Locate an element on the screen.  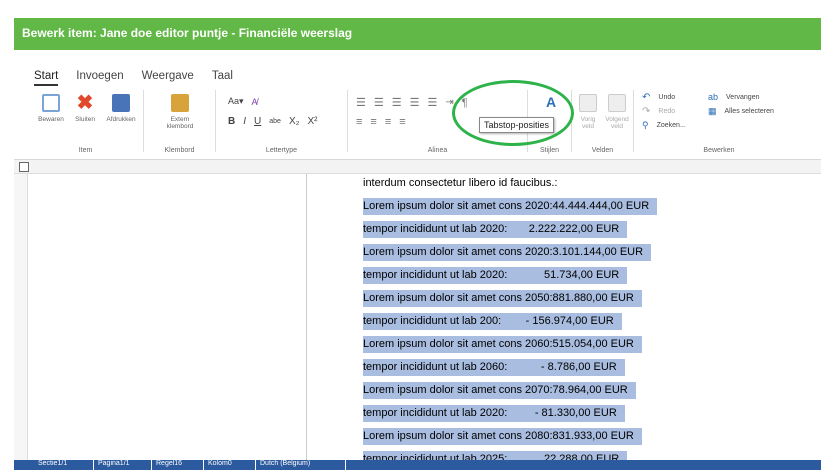
select-all-icon: ▦ is located at coordinates (712, 111).